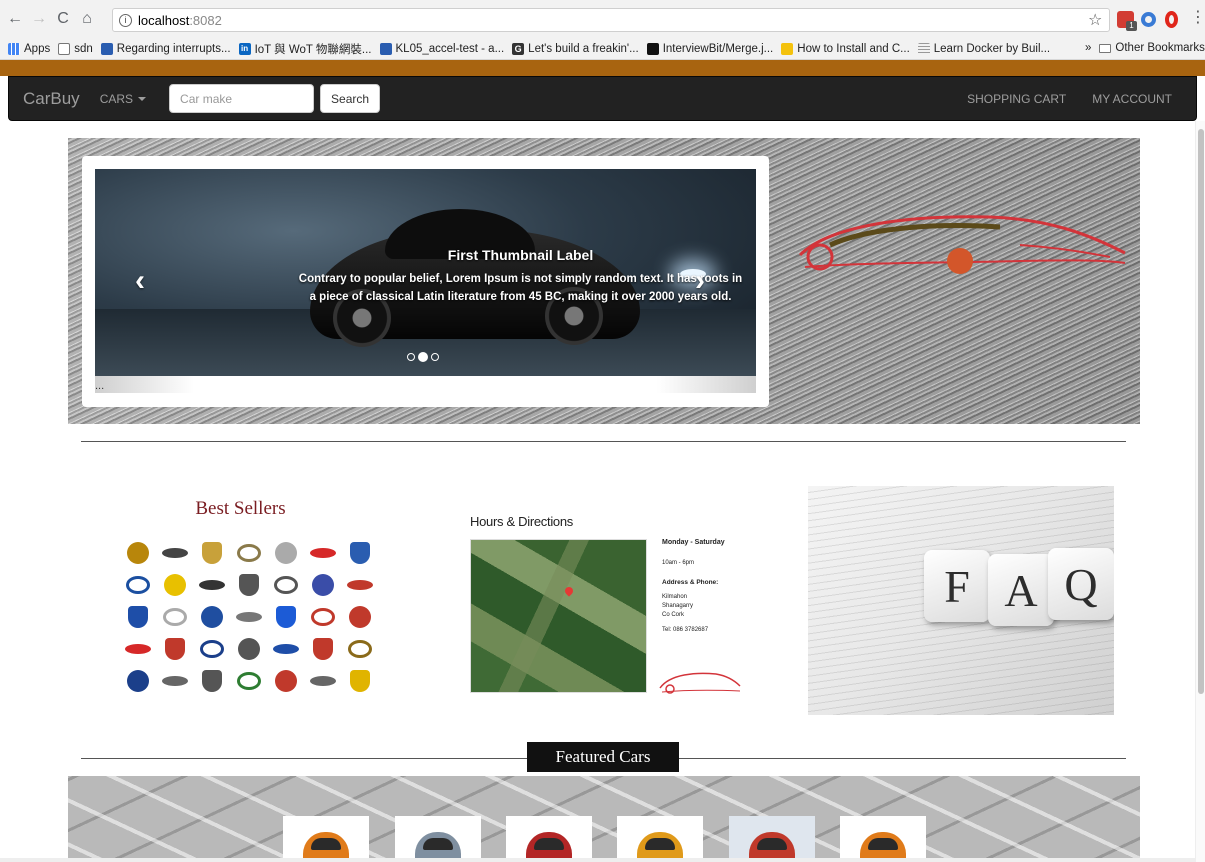  I want to click on bookmark-label: Apps, so click(37, 48).